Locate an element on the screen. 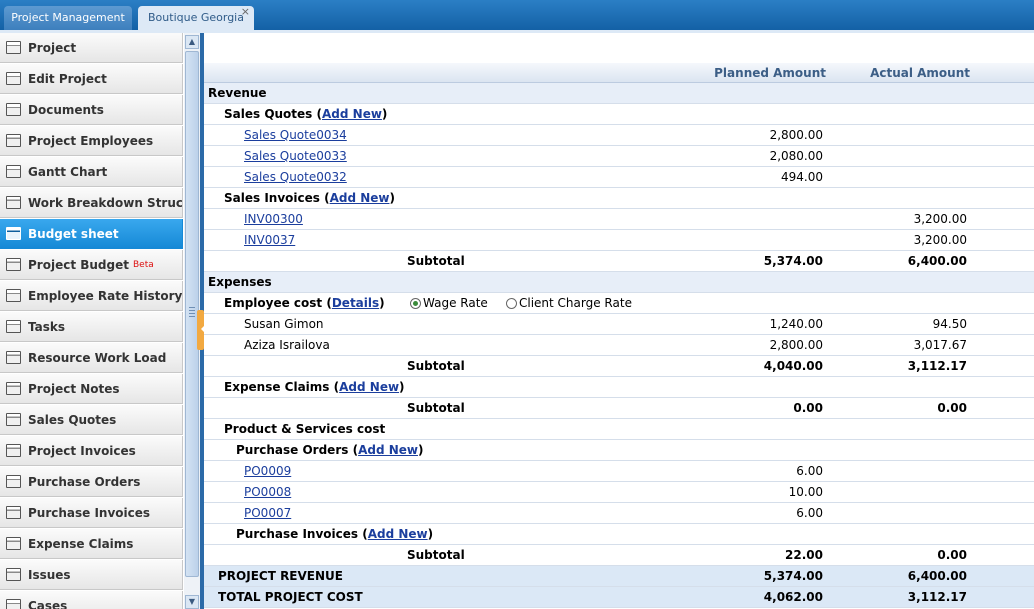  sidebar-item-label: Budget sheet is located at coordinates (73, 233).